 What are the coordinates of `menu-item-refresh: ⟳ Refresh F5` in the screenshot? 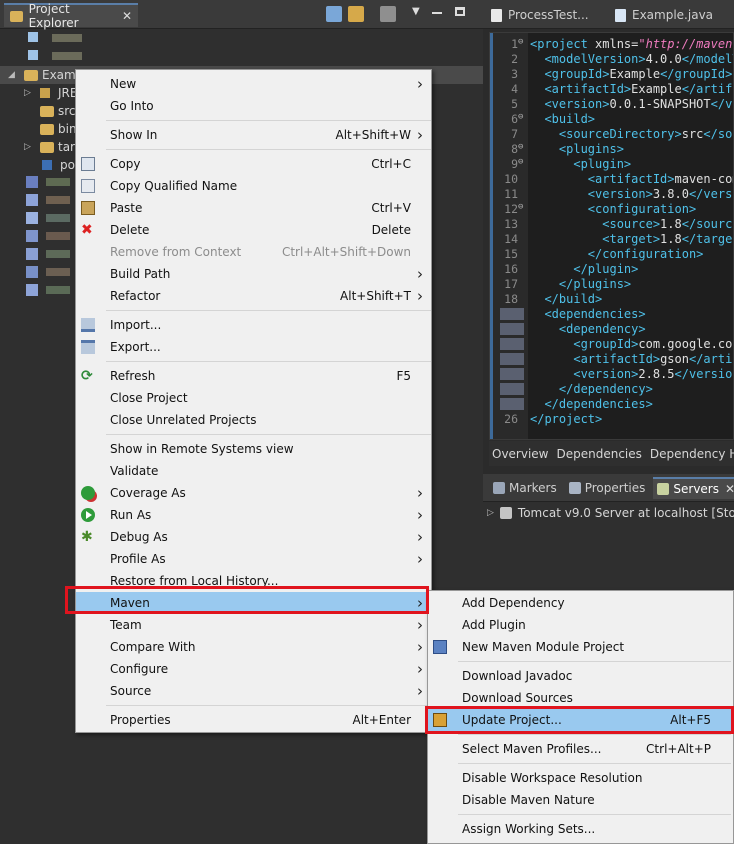 It's located at (253, 376).